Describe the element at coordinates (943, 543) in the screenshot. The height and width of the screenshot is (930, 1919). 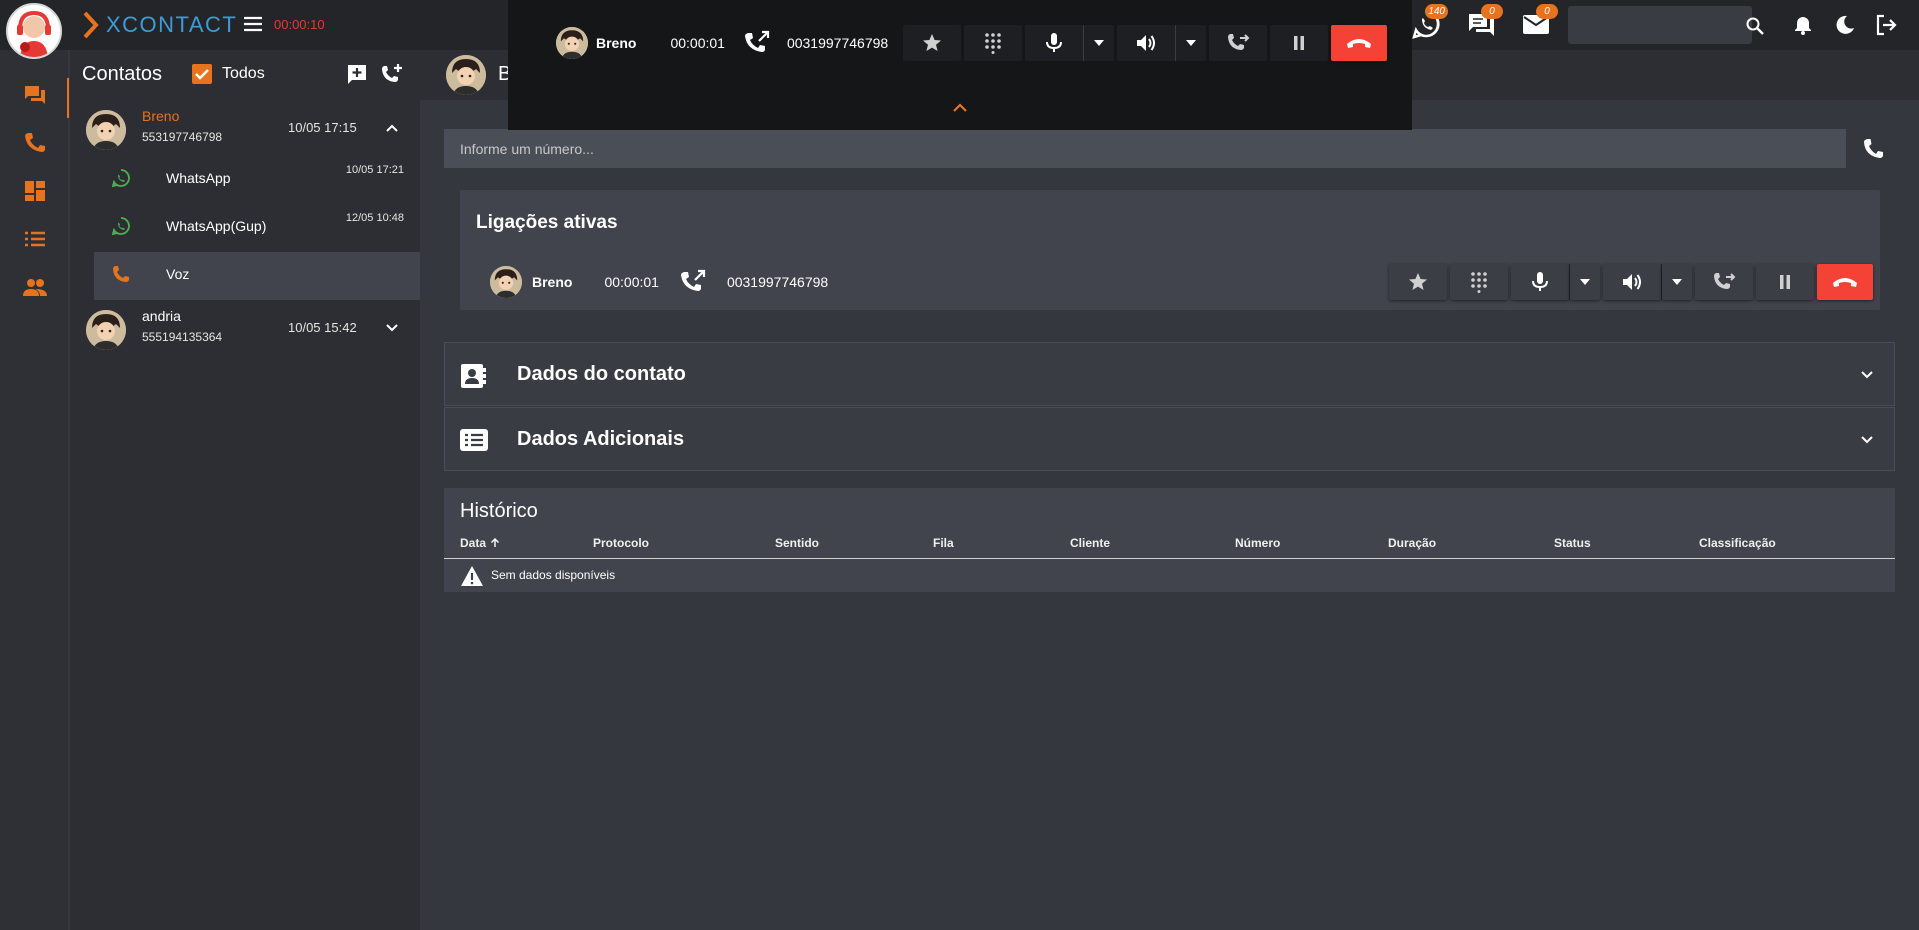
I see `column-header-fila: Fila` at that location.